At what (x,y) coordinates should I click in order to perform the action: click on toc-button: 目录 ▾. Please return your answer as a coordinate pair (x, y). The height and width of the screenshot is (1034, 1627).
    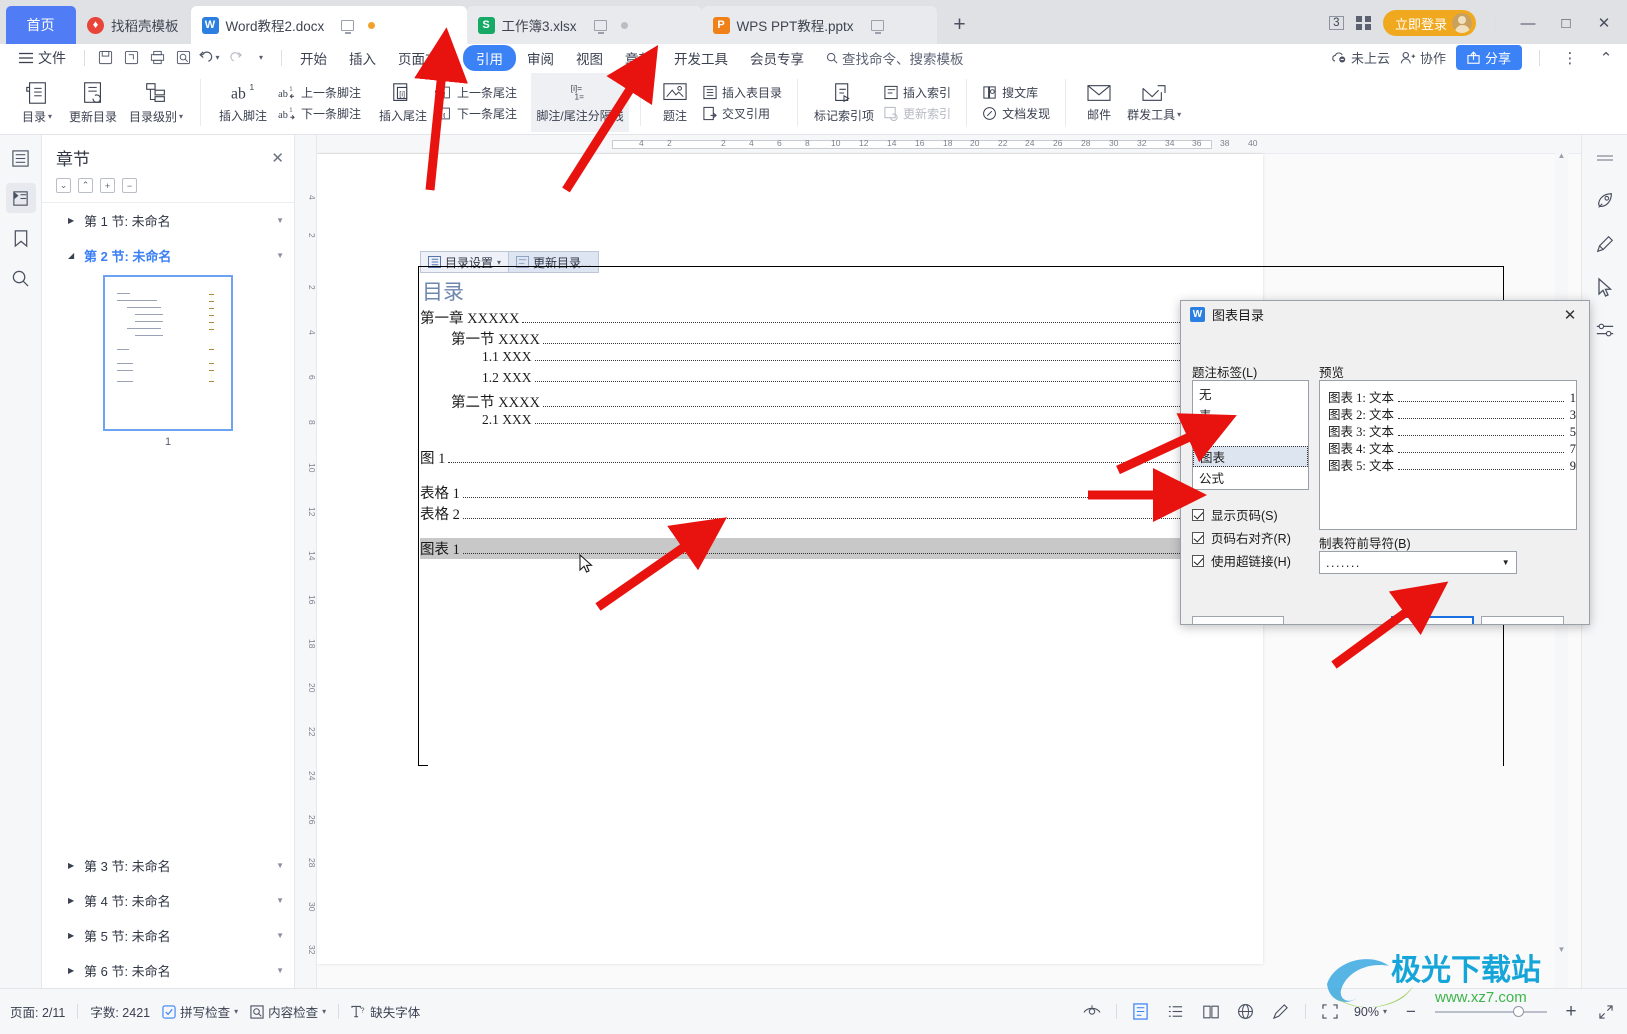
    Looking at the image, I should click on (37, 102).